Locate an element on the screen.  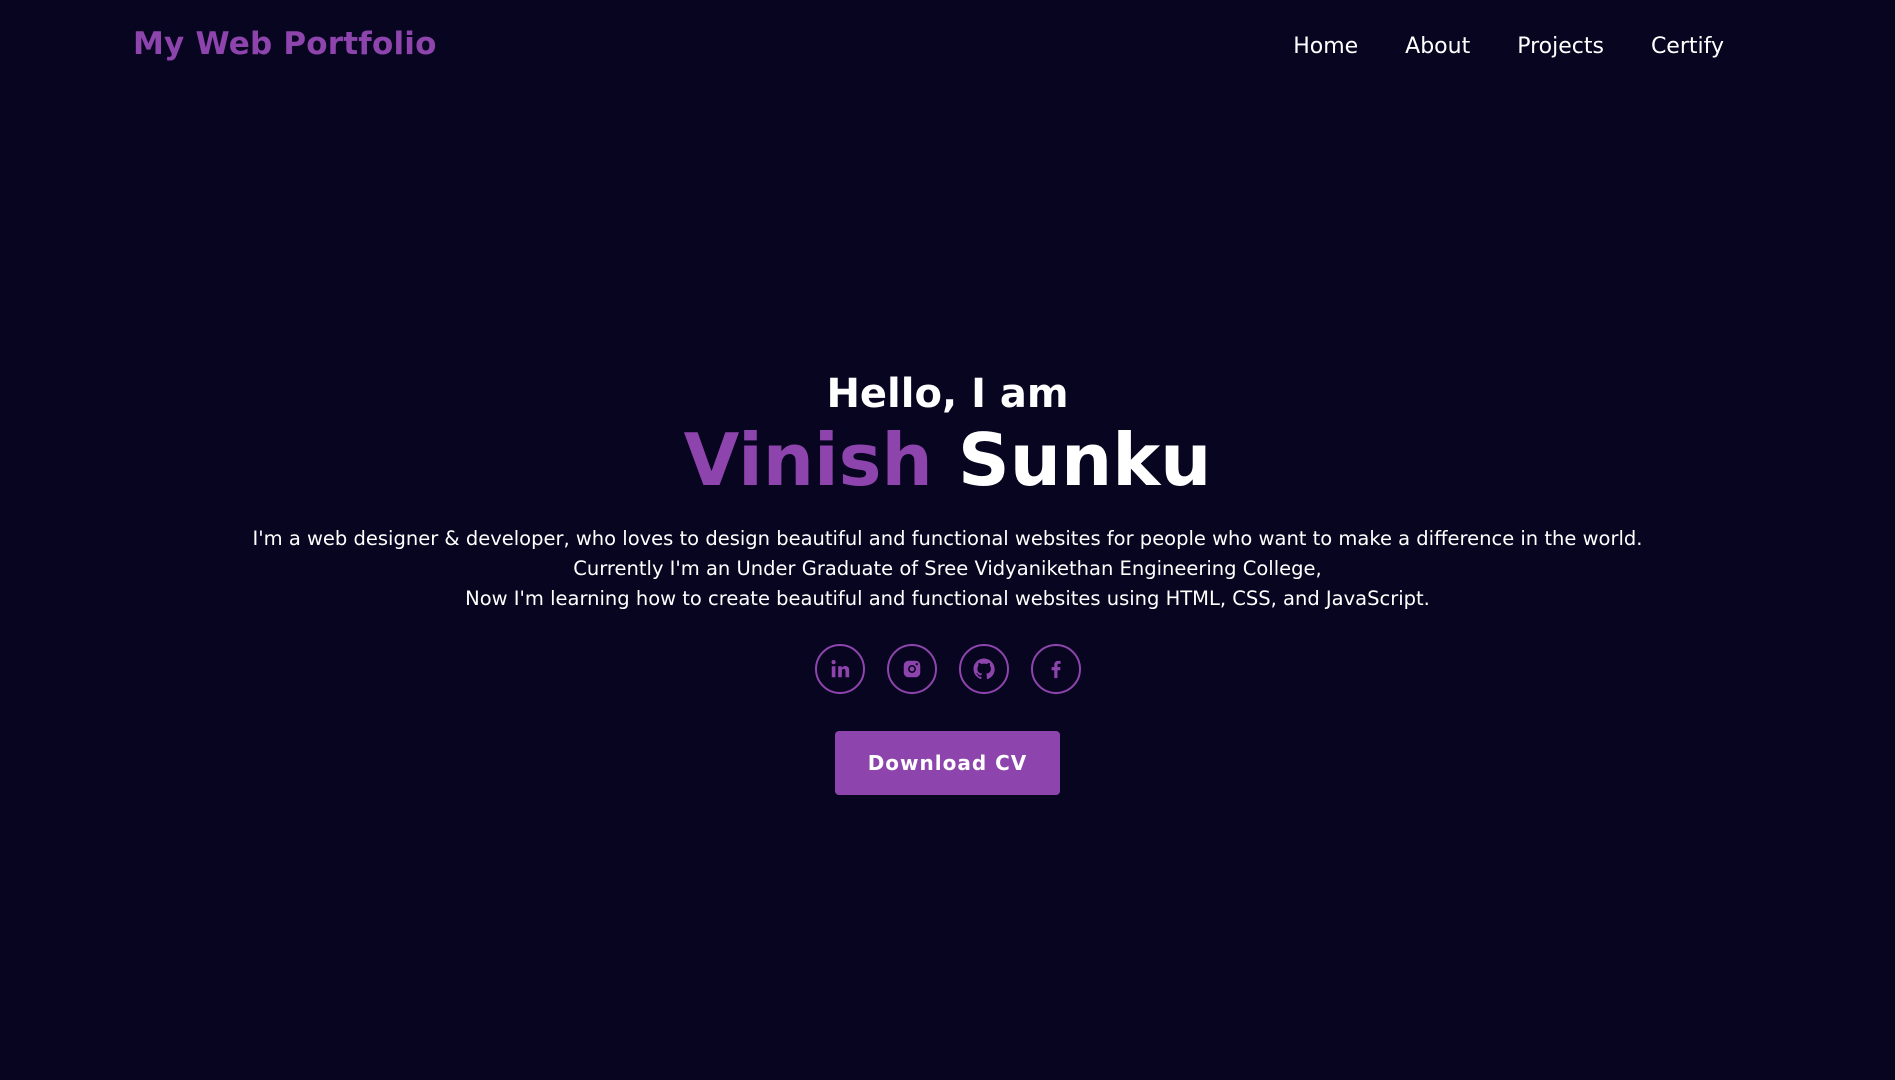
nav-home-link: Home is located at coordinates (1325, 46).